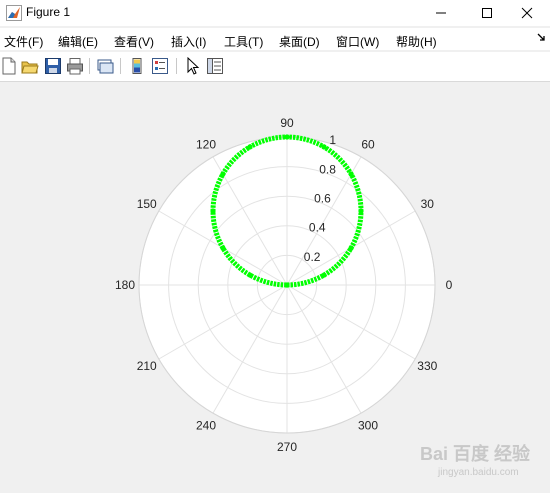 The image size is (550, 493). I want to click on menu-desktop: 桌面(D), so click(299, 41).